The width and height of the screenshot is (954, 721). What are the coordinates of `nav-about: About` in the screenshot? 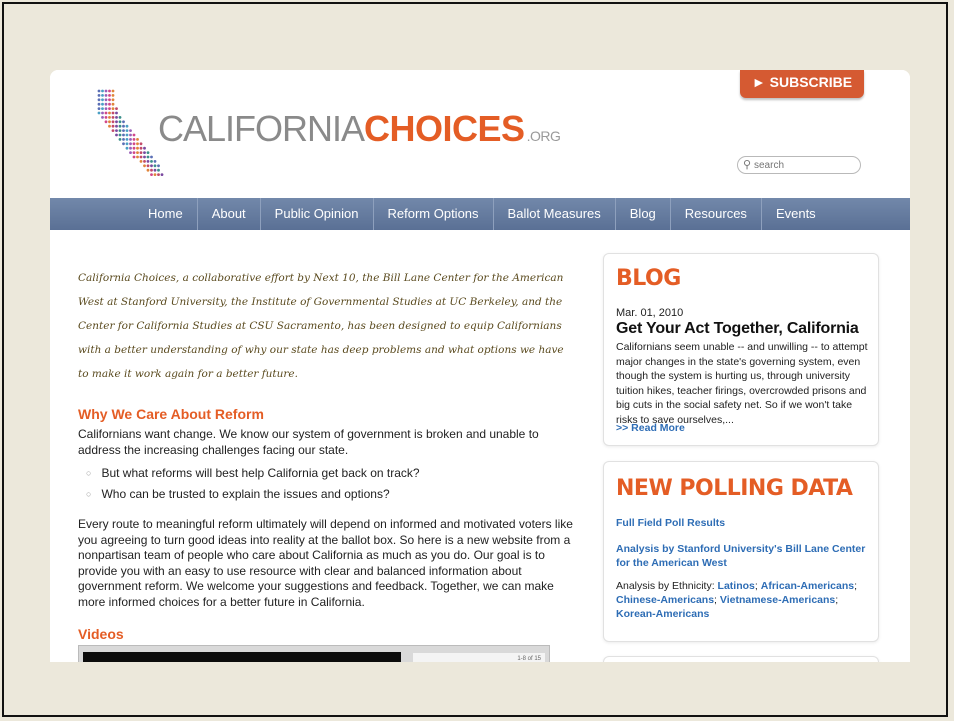 It's located at (229, 214).